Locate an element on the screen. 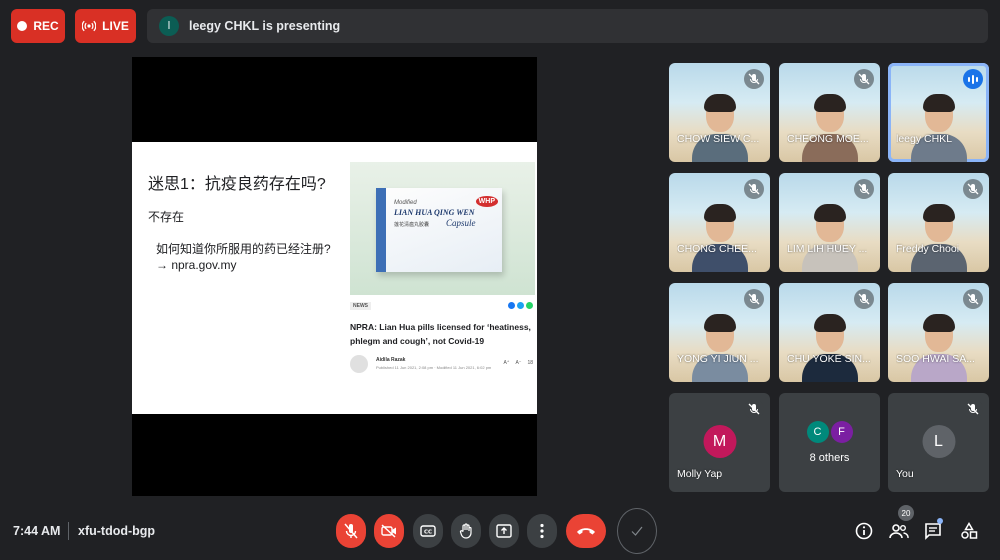  live-indicator: LIVE is located at coordinates (105, 26).